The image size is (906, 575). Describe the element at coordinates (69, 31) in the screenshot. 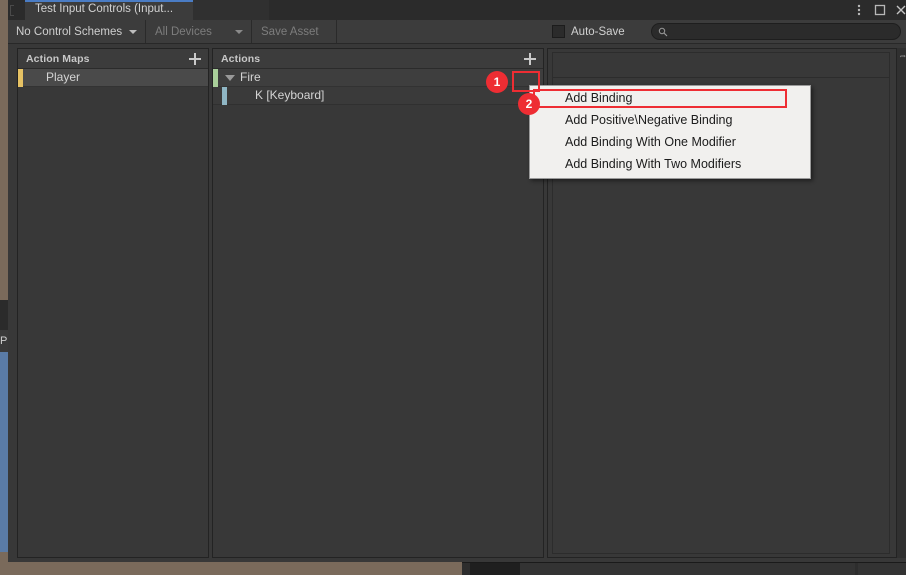

I see `control-schemes-label: No Control Schemes` at that location.